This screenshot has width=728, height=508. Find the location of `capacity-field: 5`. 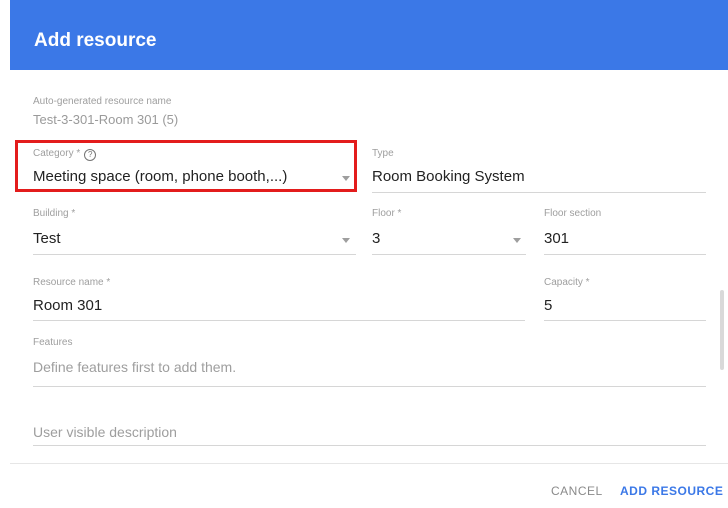

capacity-field: 5 is located at coordinates (548, 305).